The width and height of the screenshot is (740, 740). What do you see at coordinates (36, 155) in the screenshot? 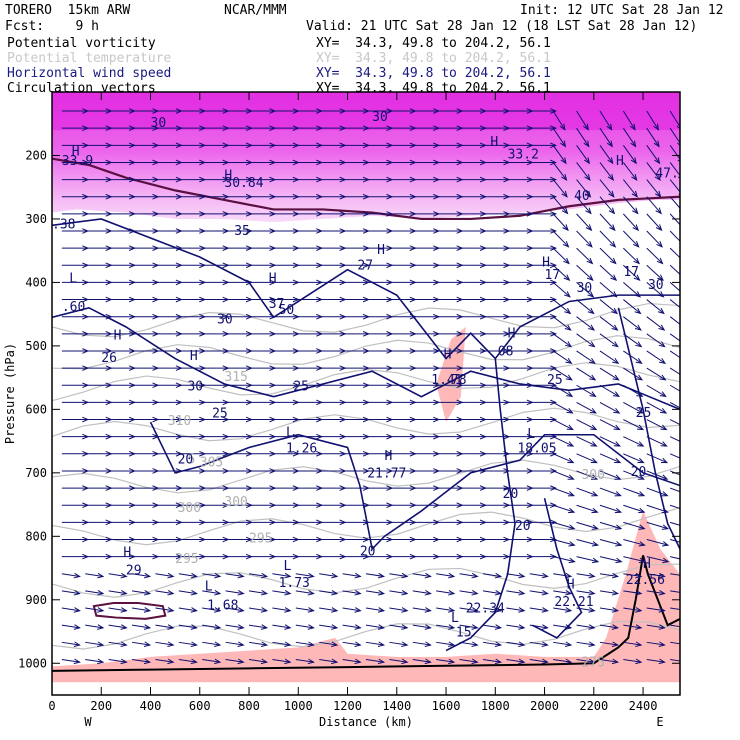
I see `y-tick-label: 200` at bounding box center [36, 155].